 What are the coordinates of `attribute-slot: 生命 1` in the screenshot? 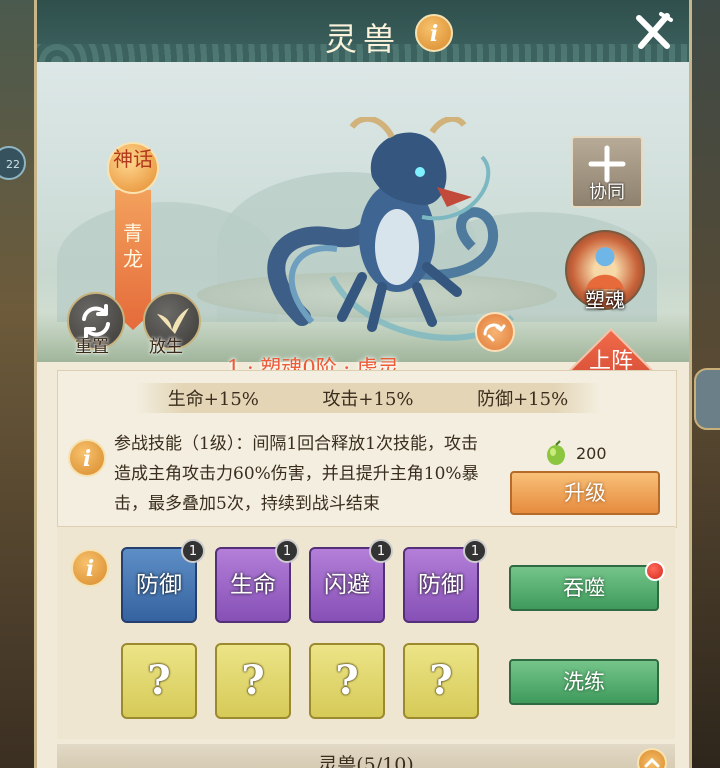 It's located at (257, 581).